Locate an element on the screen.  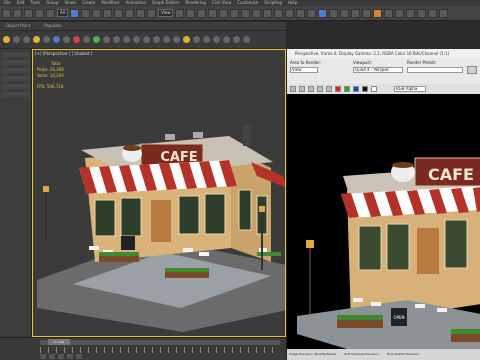
previous-frame-icon is located at coordinates (52, 356).